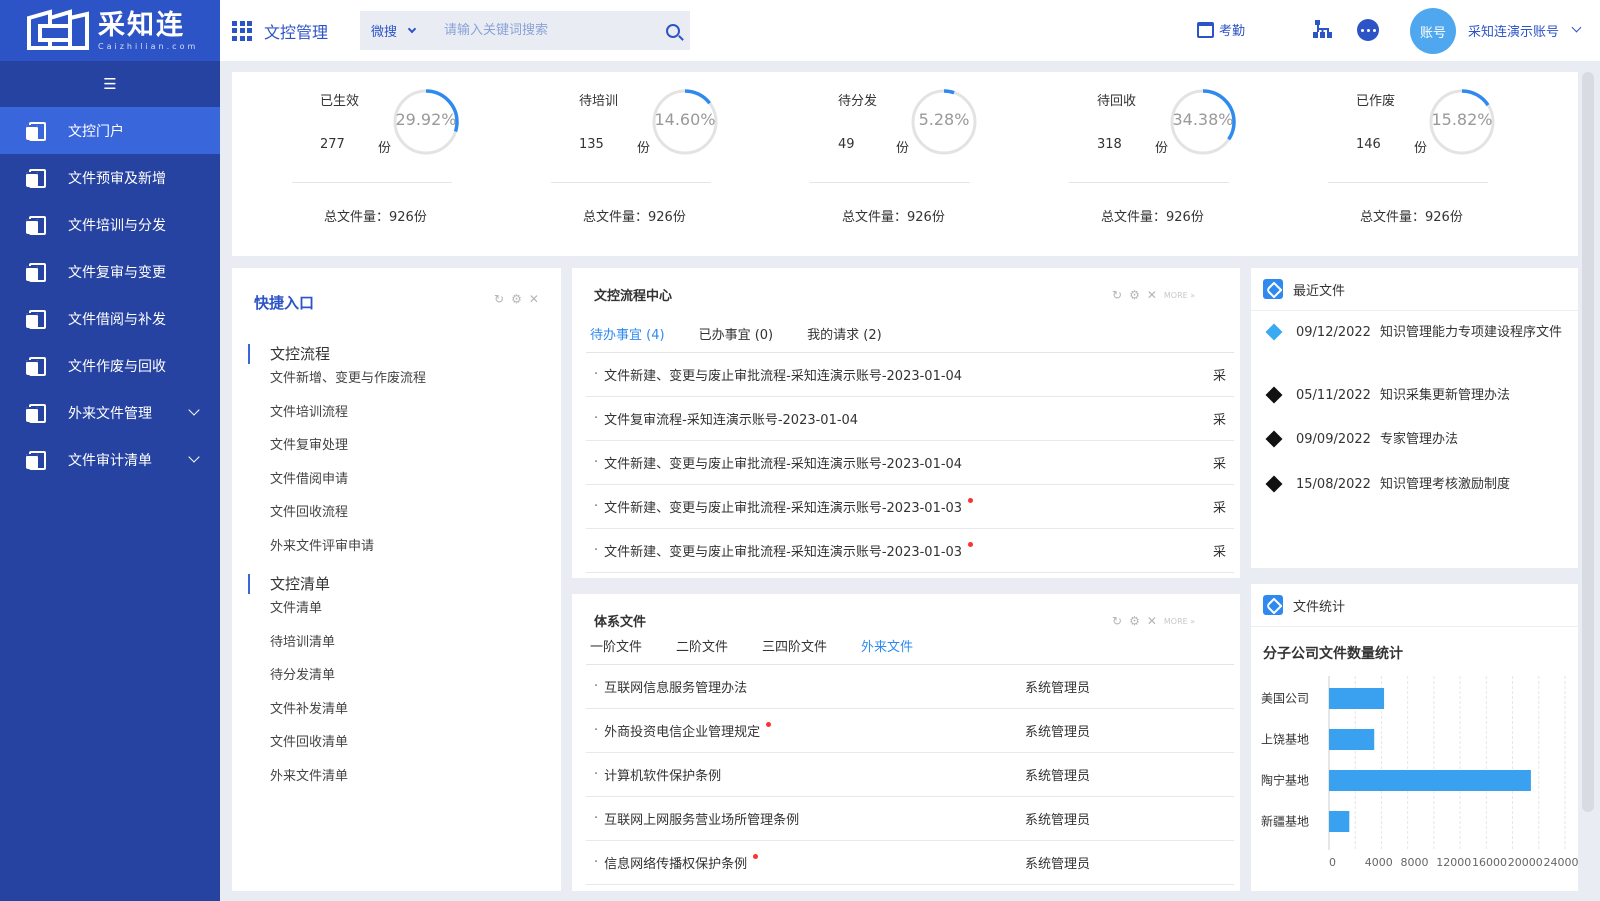 The width and height of the screenshot is (1600, 901). What do you see at coordinates (1415, 332) in the screenshot?
I see `recent-file-item: 09/12/2022 知识管理能力专项建设程序文件` at bounding box center [1415, 332].